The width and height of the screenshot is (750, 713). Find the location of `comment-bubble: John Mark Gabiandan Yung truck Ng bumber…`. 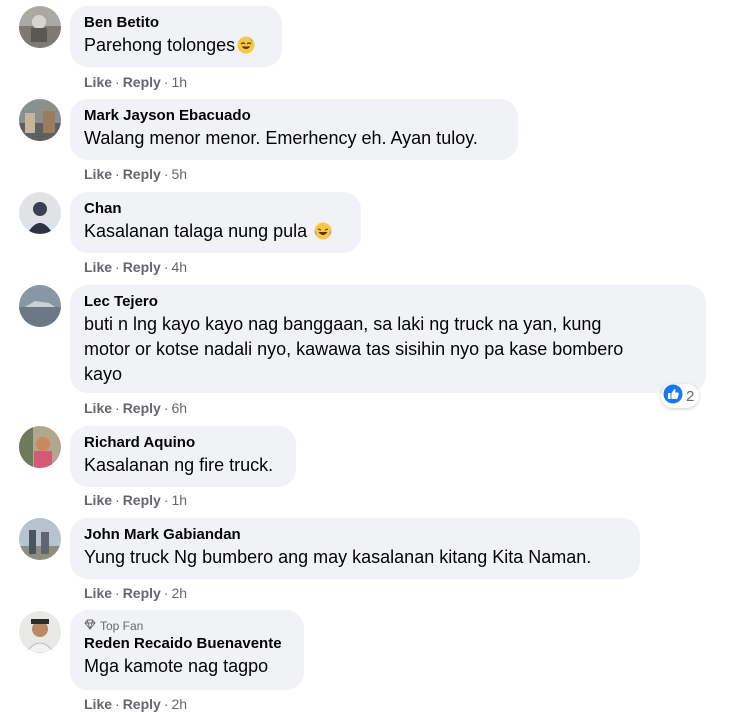

comment-bubble: John Mark Gabiandan Yung truck Ng bumber… is located at coordinates (355, 548).